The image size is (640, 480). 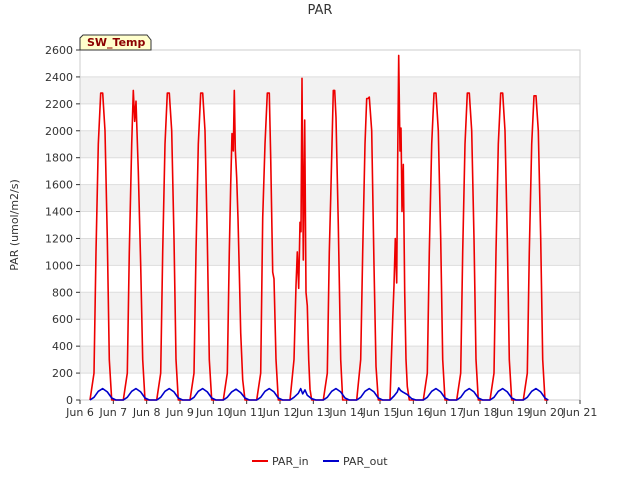 I want to click on sw-temp-badge: SW_Temp, so click(x=115, y=42).